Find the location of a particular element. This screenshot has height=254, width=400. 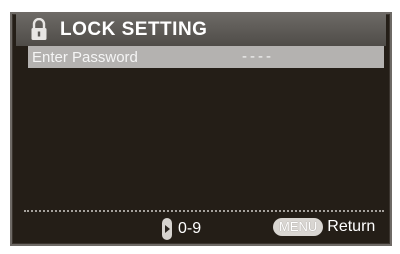

digits-label: 0-9 is located at coordinates (190, 228).